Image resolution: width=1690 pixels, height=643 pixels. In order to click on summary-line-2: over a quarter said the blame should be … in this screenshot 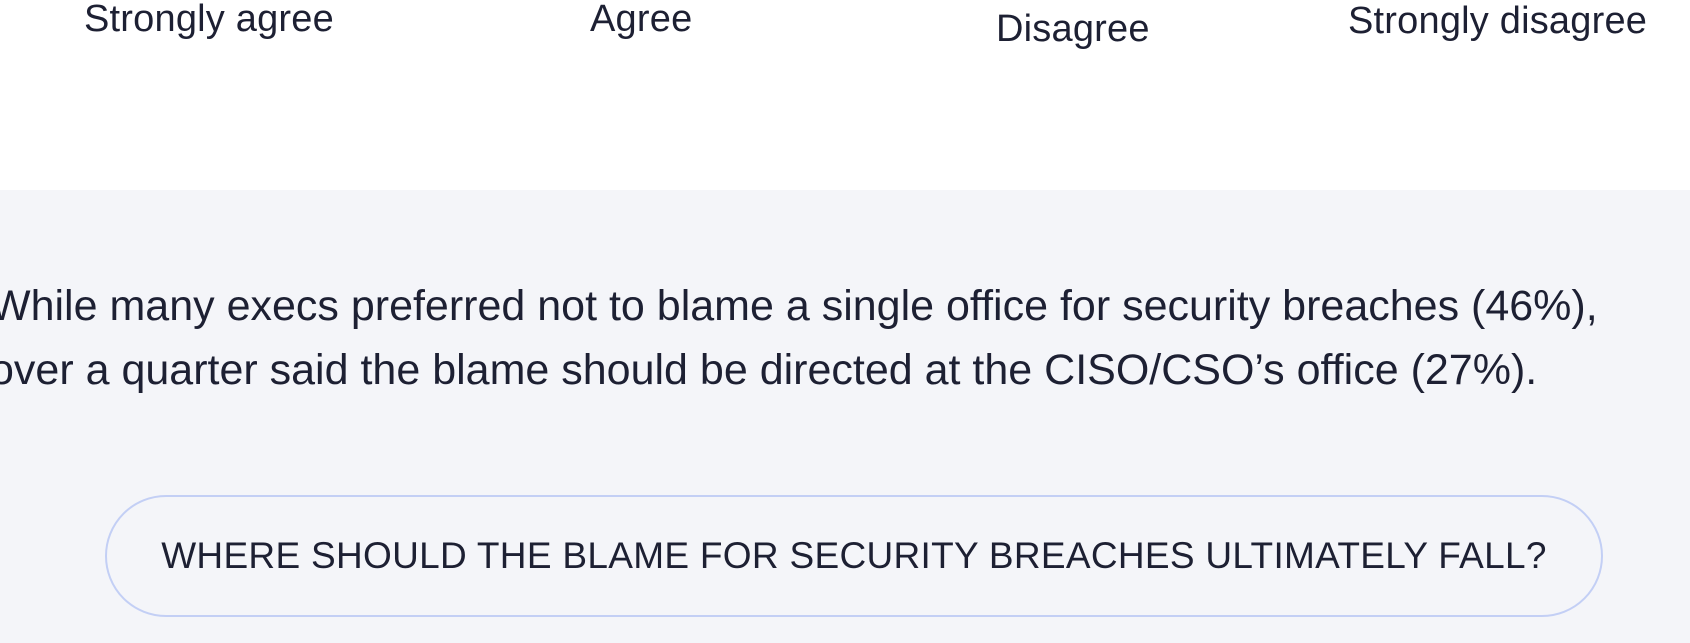, I will do `click(769, 370)`.